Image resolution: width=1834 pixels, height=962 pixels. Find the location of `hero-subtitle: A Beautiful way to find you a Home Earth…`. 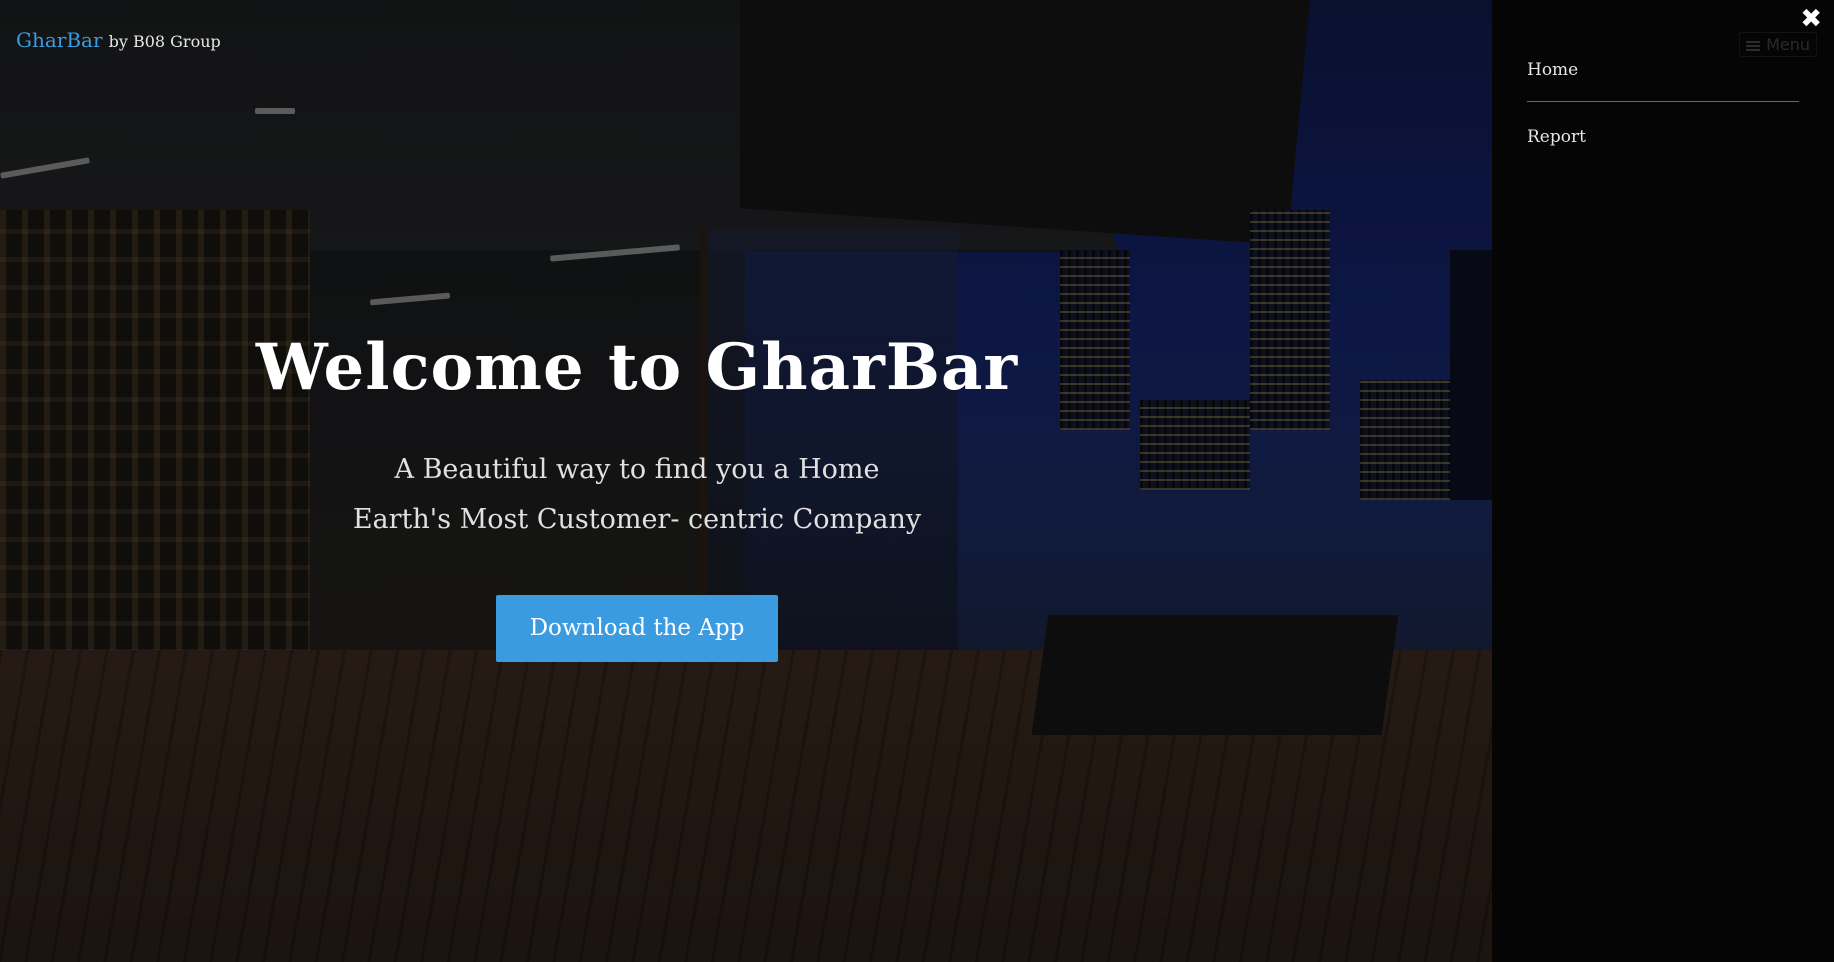

hero-subtitle: A Beautiful way to find you a Home Earth… is located at coordinates (777, 495).